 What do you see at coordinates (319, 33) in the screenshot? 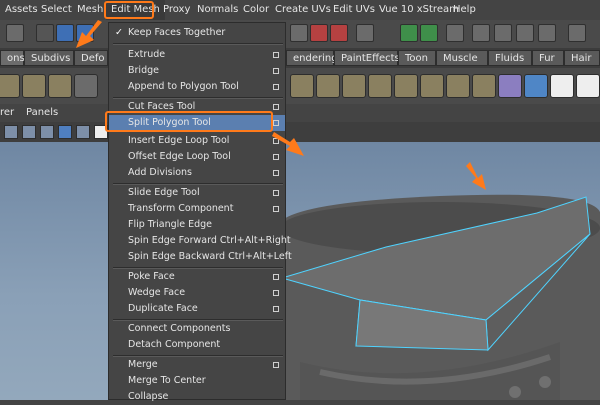
I see `magnet-icon` at bounding box center [319, 33].